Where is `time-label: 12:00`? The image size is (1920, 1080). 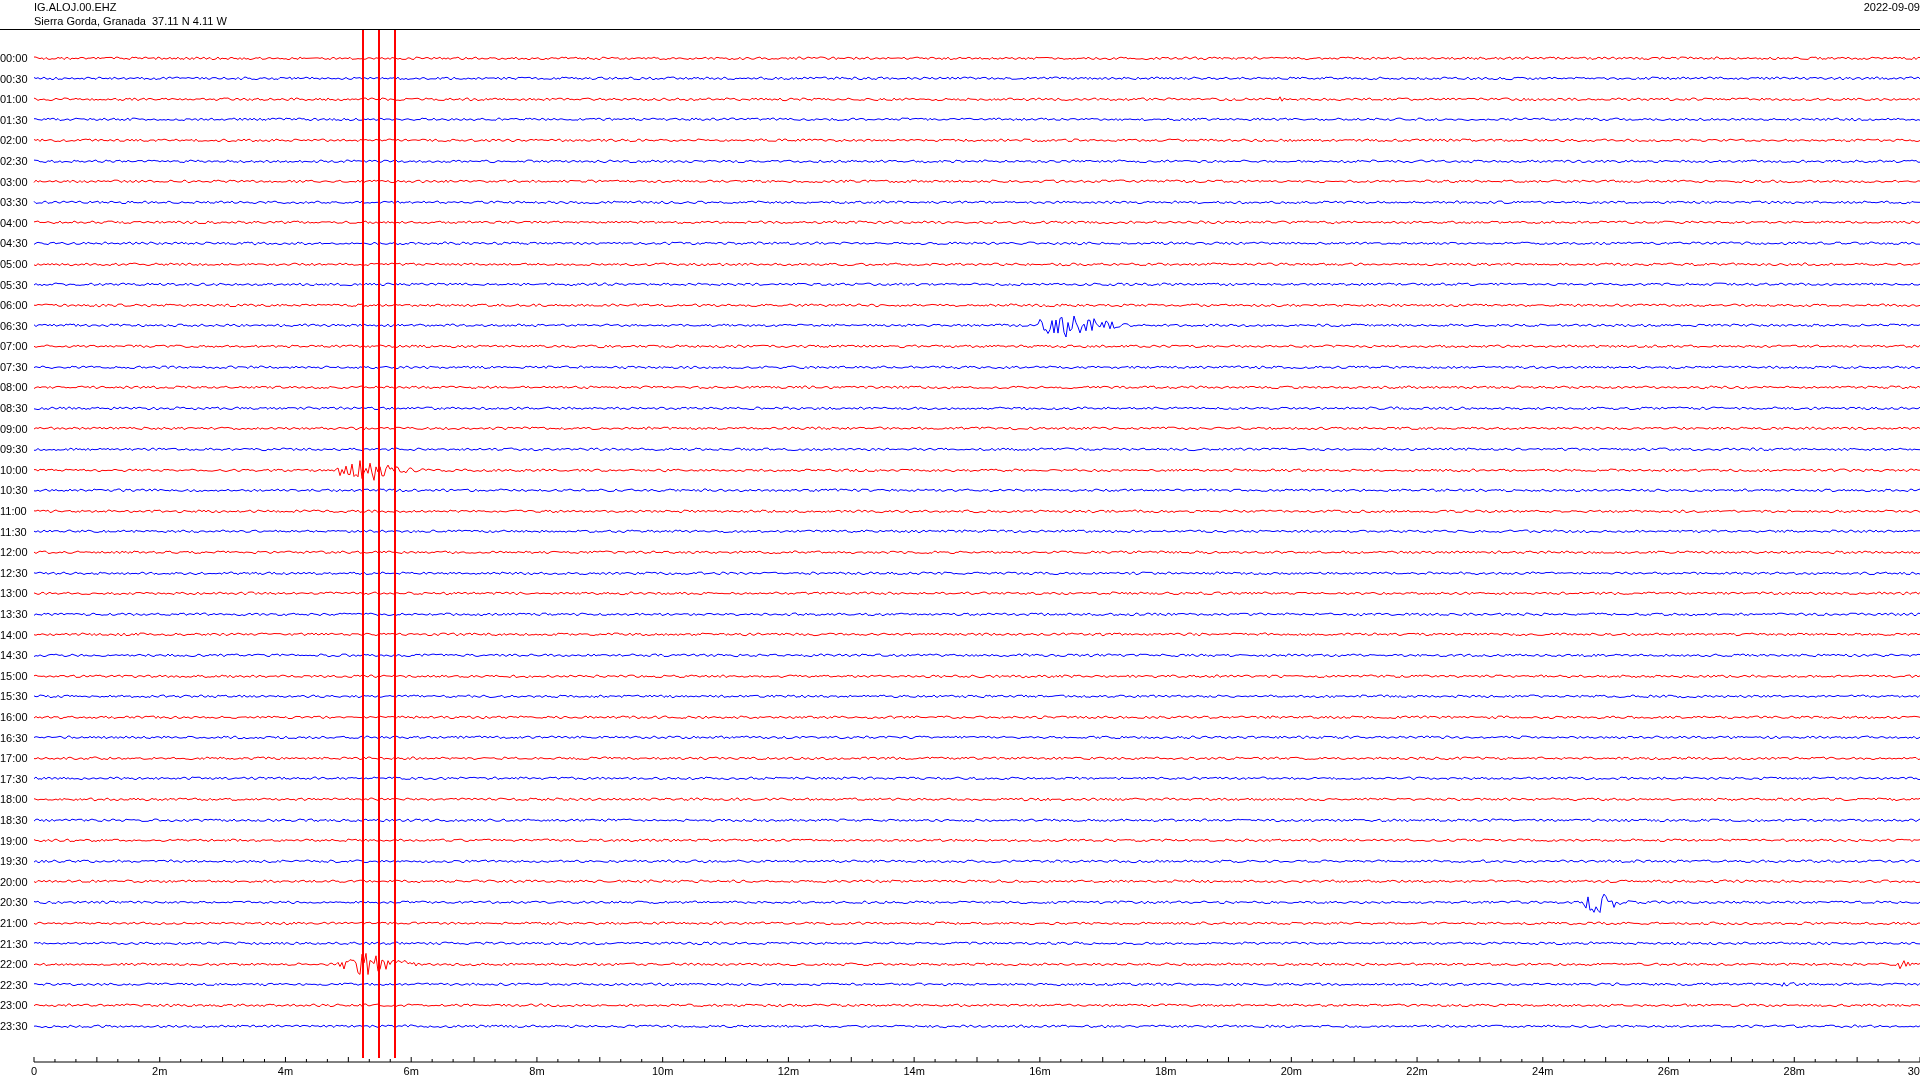 time-label: 12:00 is located at coordinates (14, 552).